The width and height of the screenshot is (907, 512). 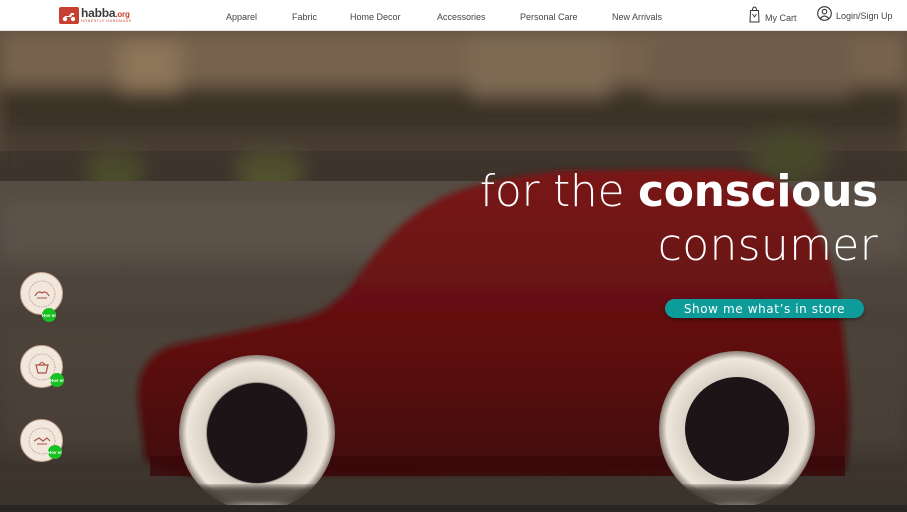 What do you see at coordinates (764, 308) in the screenshot?
I see `shop-cta-button: Show me what’s in store` at bounding box center [764, 308].